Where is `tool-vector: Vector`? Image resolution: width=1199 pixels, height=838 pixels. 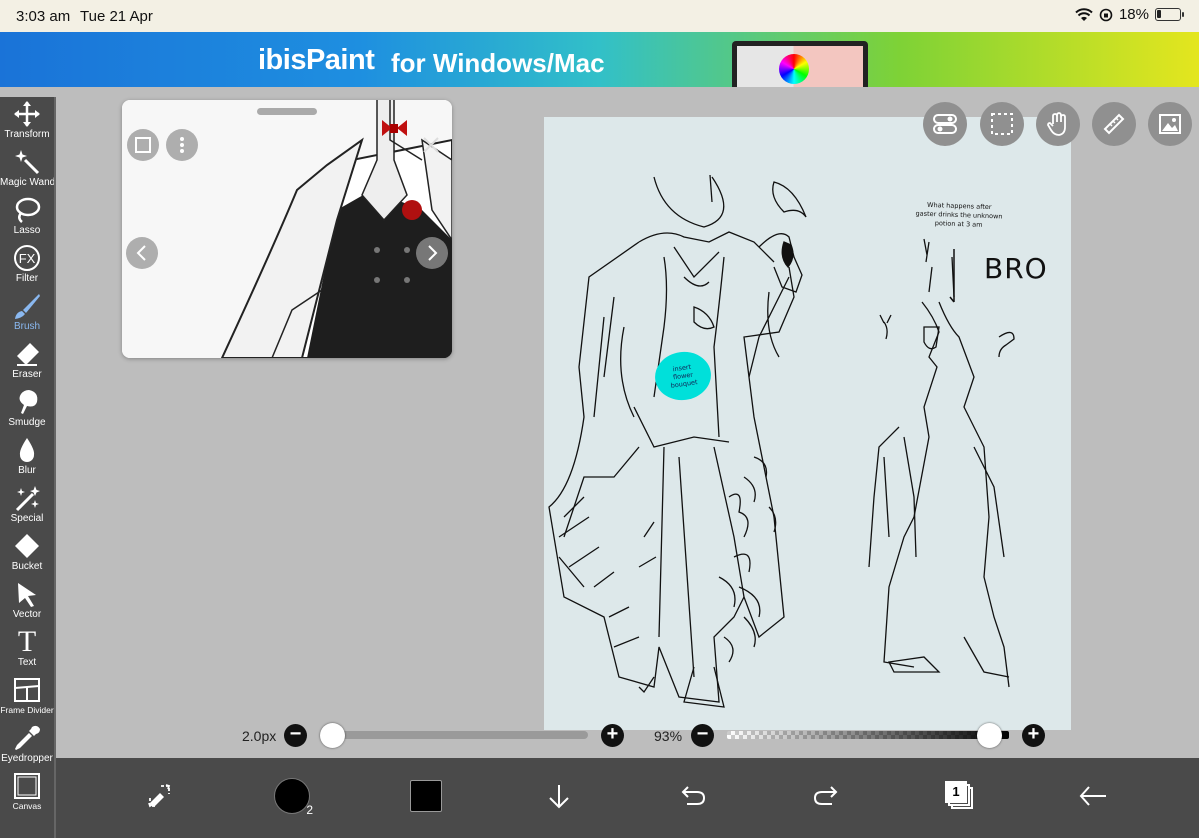
tool-vector: Vector is located at coordinates (27, 601).